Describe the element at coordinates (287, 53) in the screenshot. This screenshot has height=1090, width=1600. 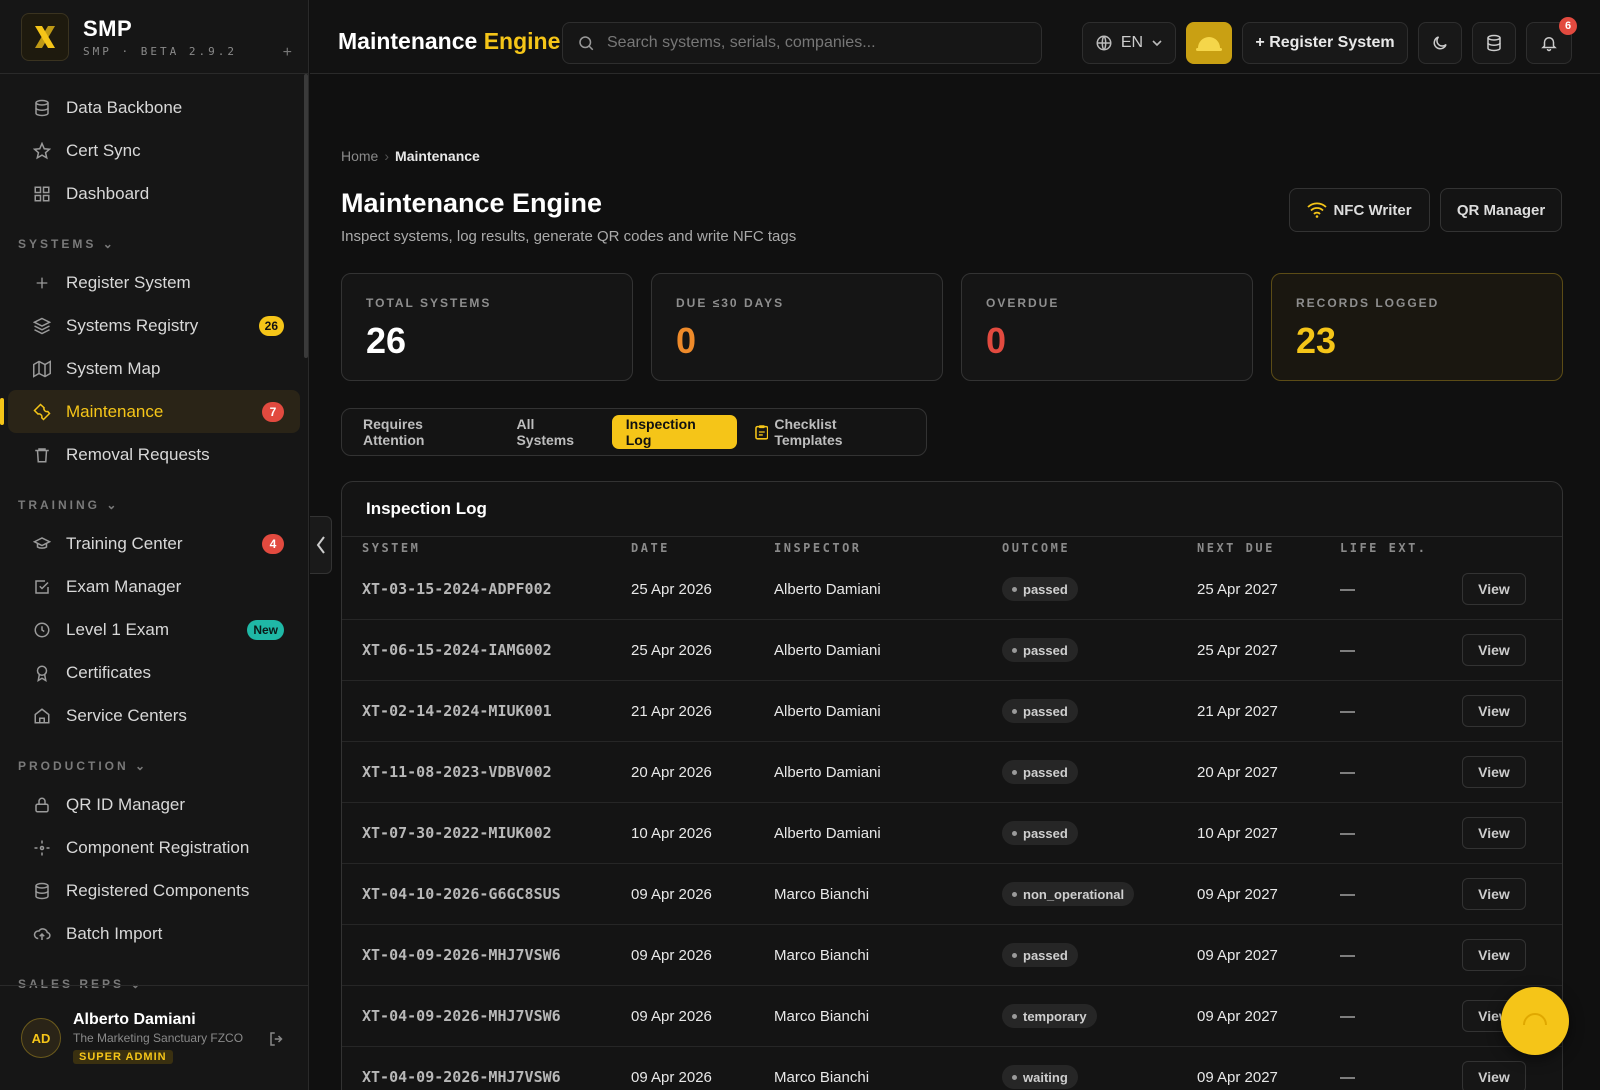
I see `plus-icon: +` at that location.